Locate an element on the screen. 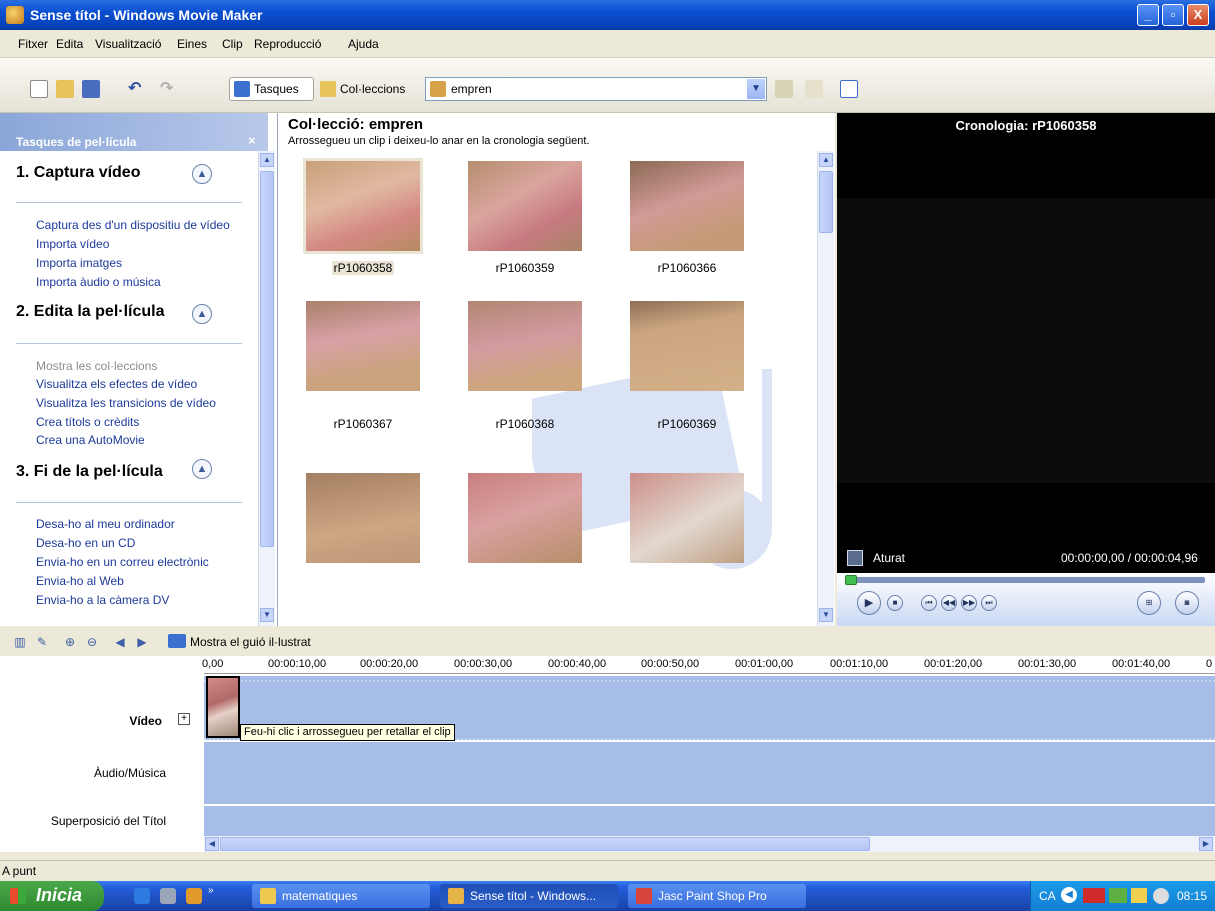  take-picture-icon: ◙ is located at coordinates (1187, 603).